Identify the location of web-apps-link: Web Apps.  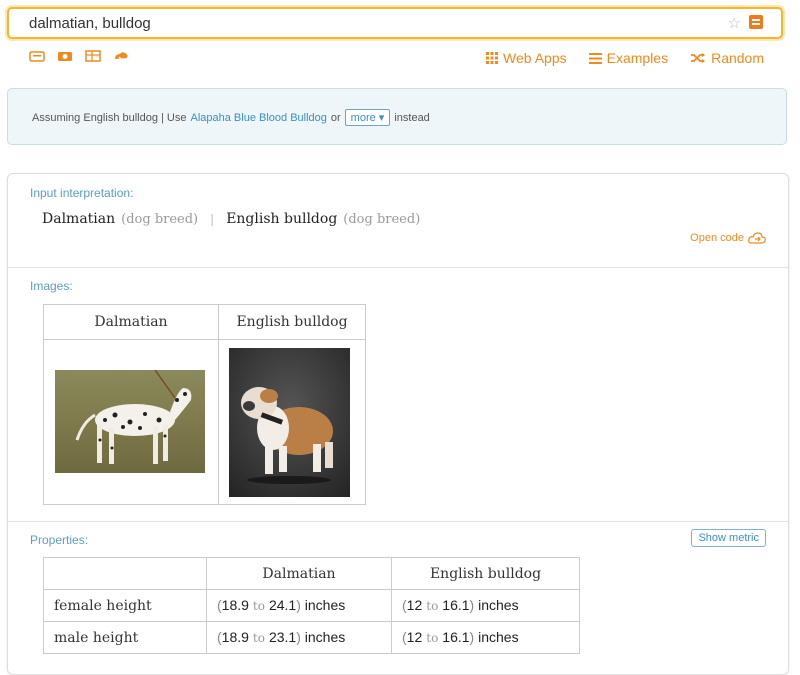
(526, 58).